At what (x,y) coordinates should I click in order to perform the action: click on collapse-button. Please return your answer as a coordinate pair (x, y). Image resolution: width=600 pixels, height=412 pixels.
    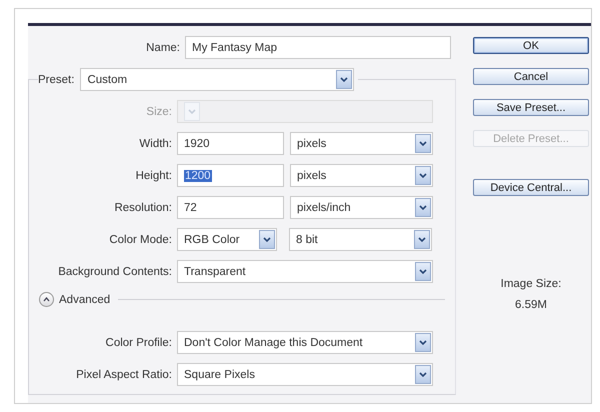
    Looking at the image, I should click on (46, 299).